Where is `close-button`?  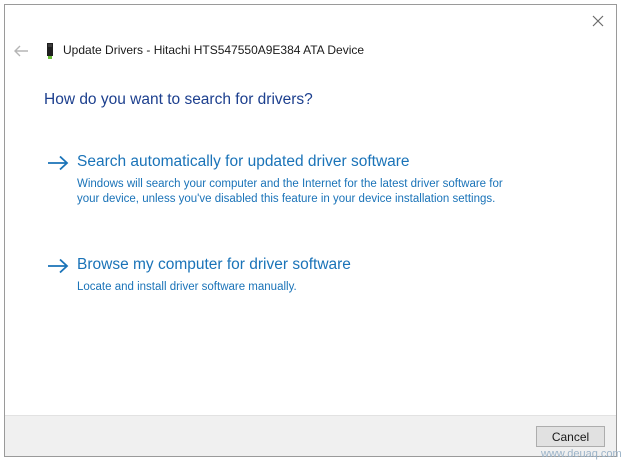 close-button is located at coordinates (598, 21).